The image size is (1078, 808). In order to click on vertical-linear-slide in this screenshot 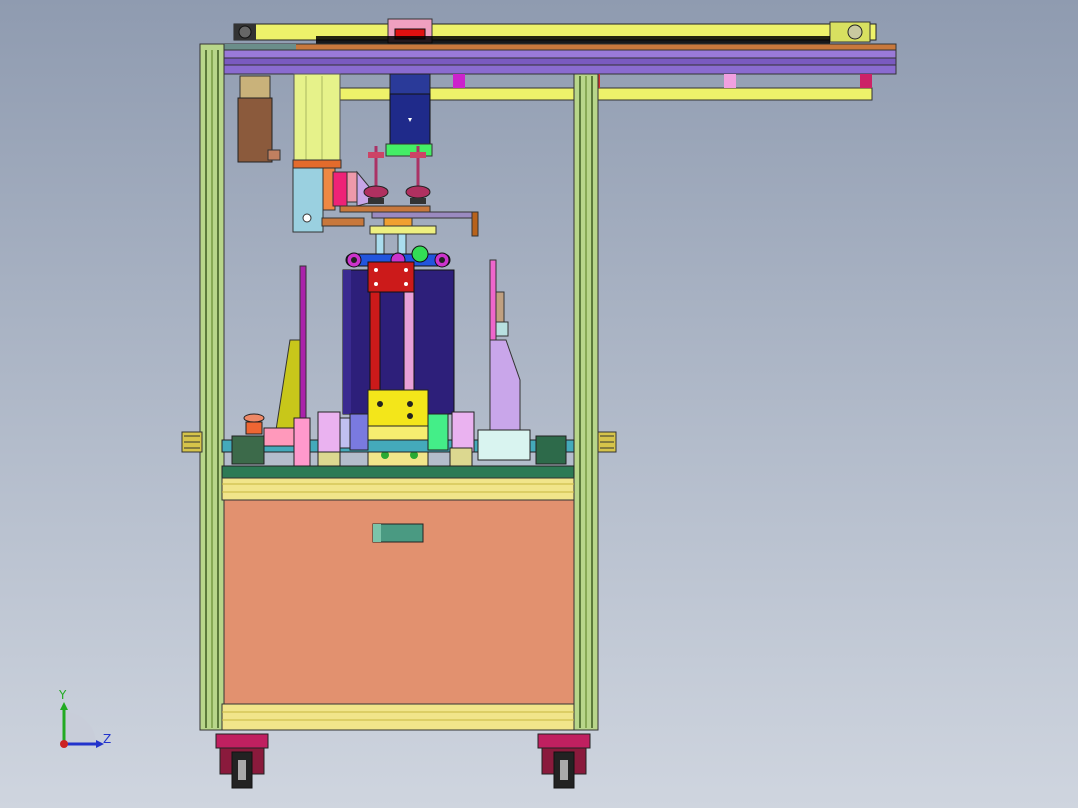, I will do `click(317, 121)`.